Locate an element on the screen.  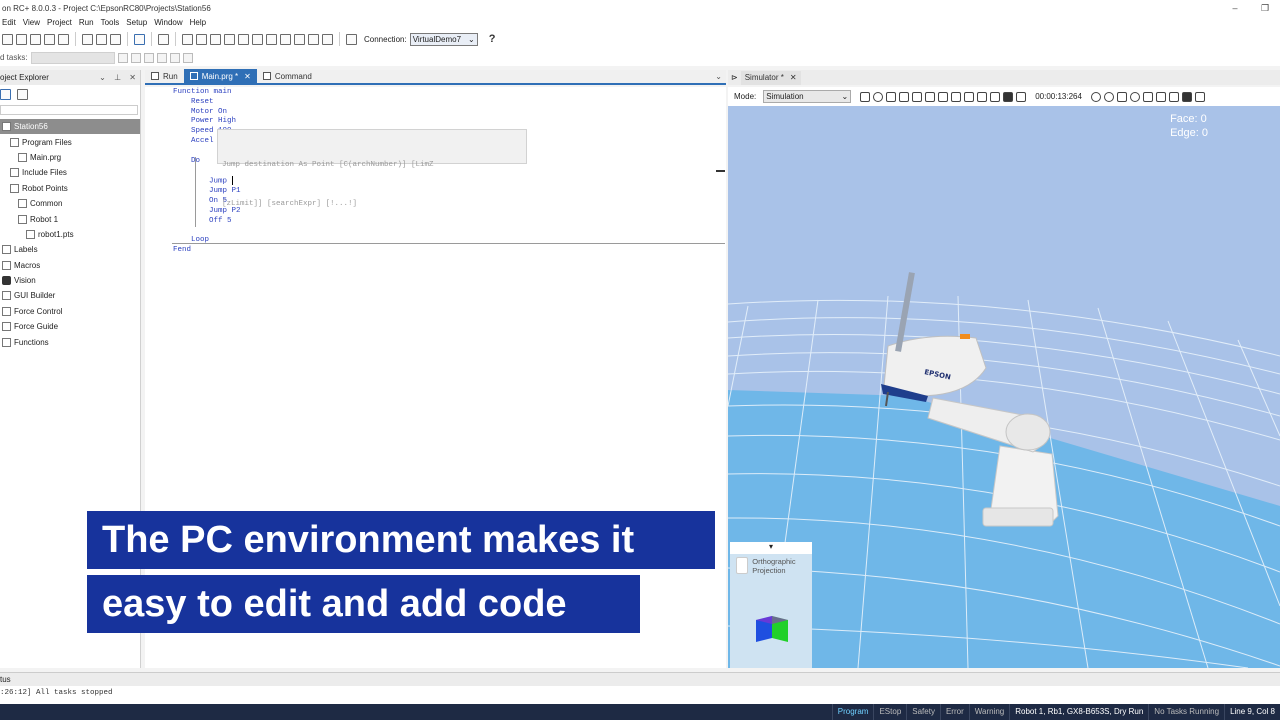
run-window-icon is located at coordinates (163, 39).